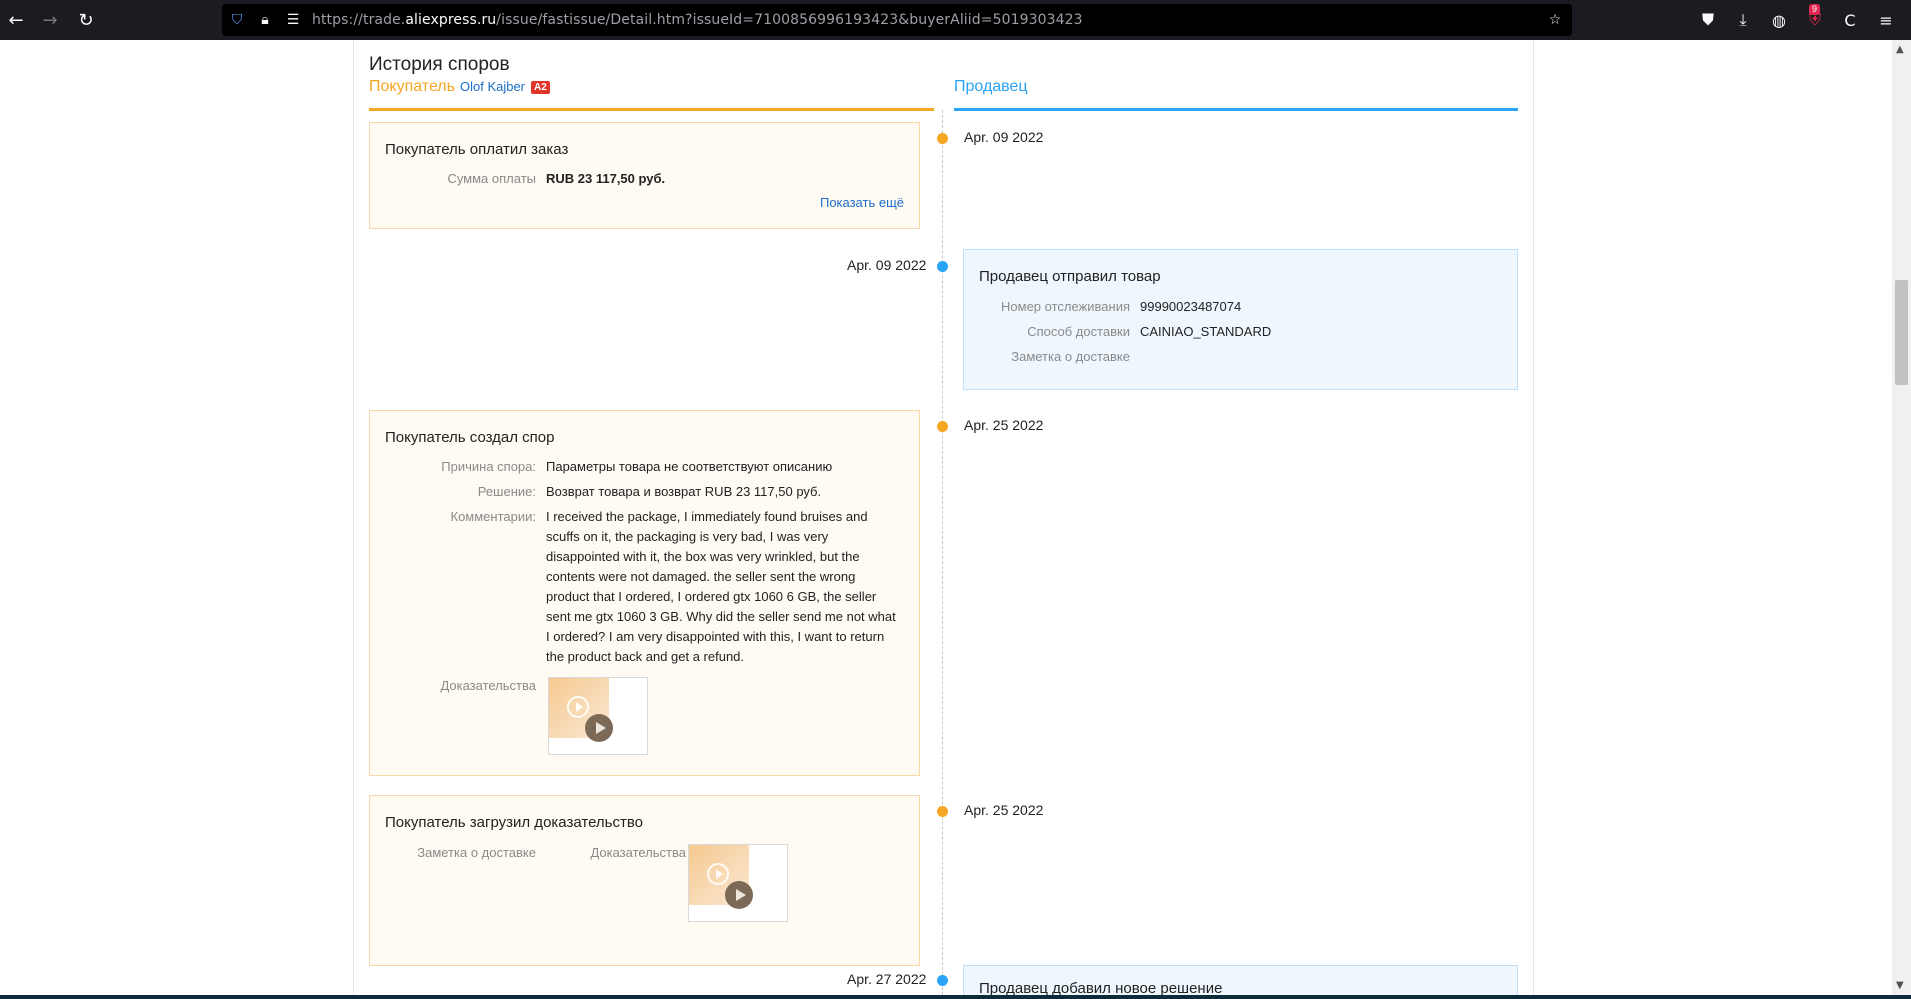 The height and width of the screenshot is (999, 1911). I want to click on pocket-icon: ⛊, so click(1708, 20).